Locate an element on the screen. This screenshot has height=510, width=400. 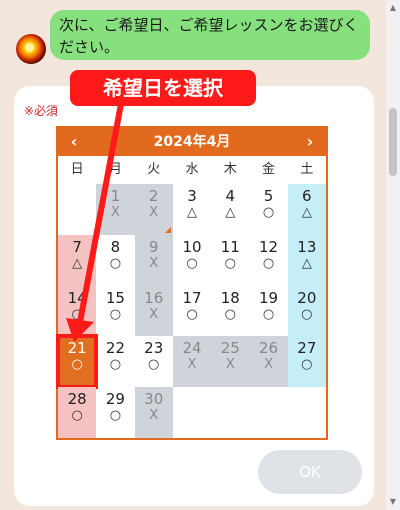
day-number: 28 is located at coordinates (77, 399).